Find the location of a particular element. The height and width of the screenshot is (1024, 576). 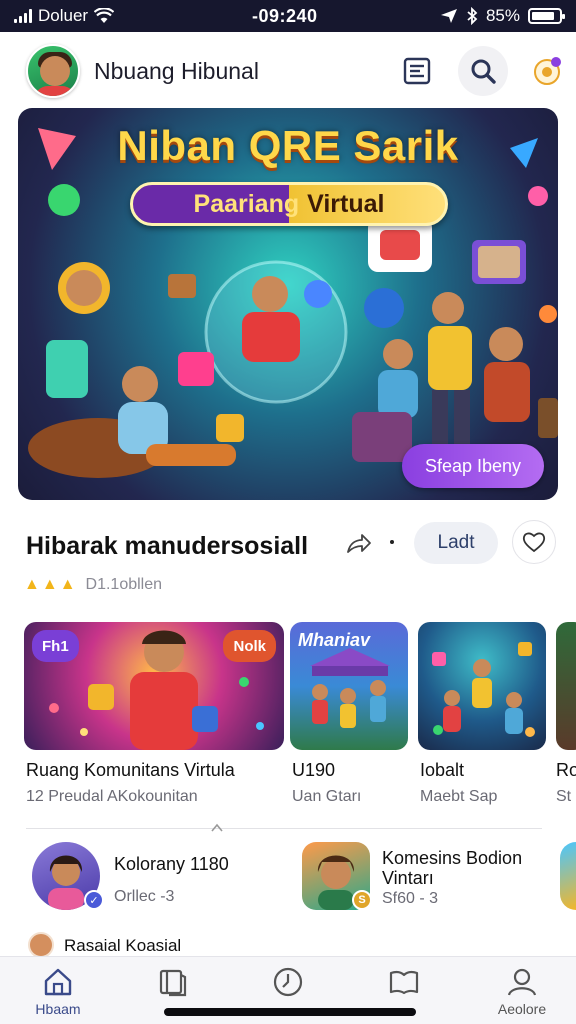

rating-row: ▲ ▲ ▲ D1.1obllen is located at coordinates (93, 585).